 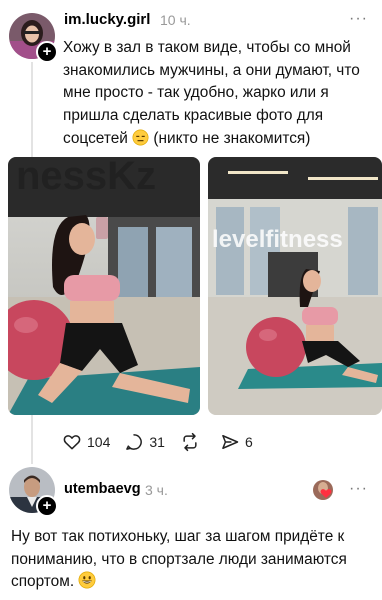 What do you see at coordinates (86, 177) in the screenshot?
I see `watermark-text: nessKz` at bounding box center [86, 177].